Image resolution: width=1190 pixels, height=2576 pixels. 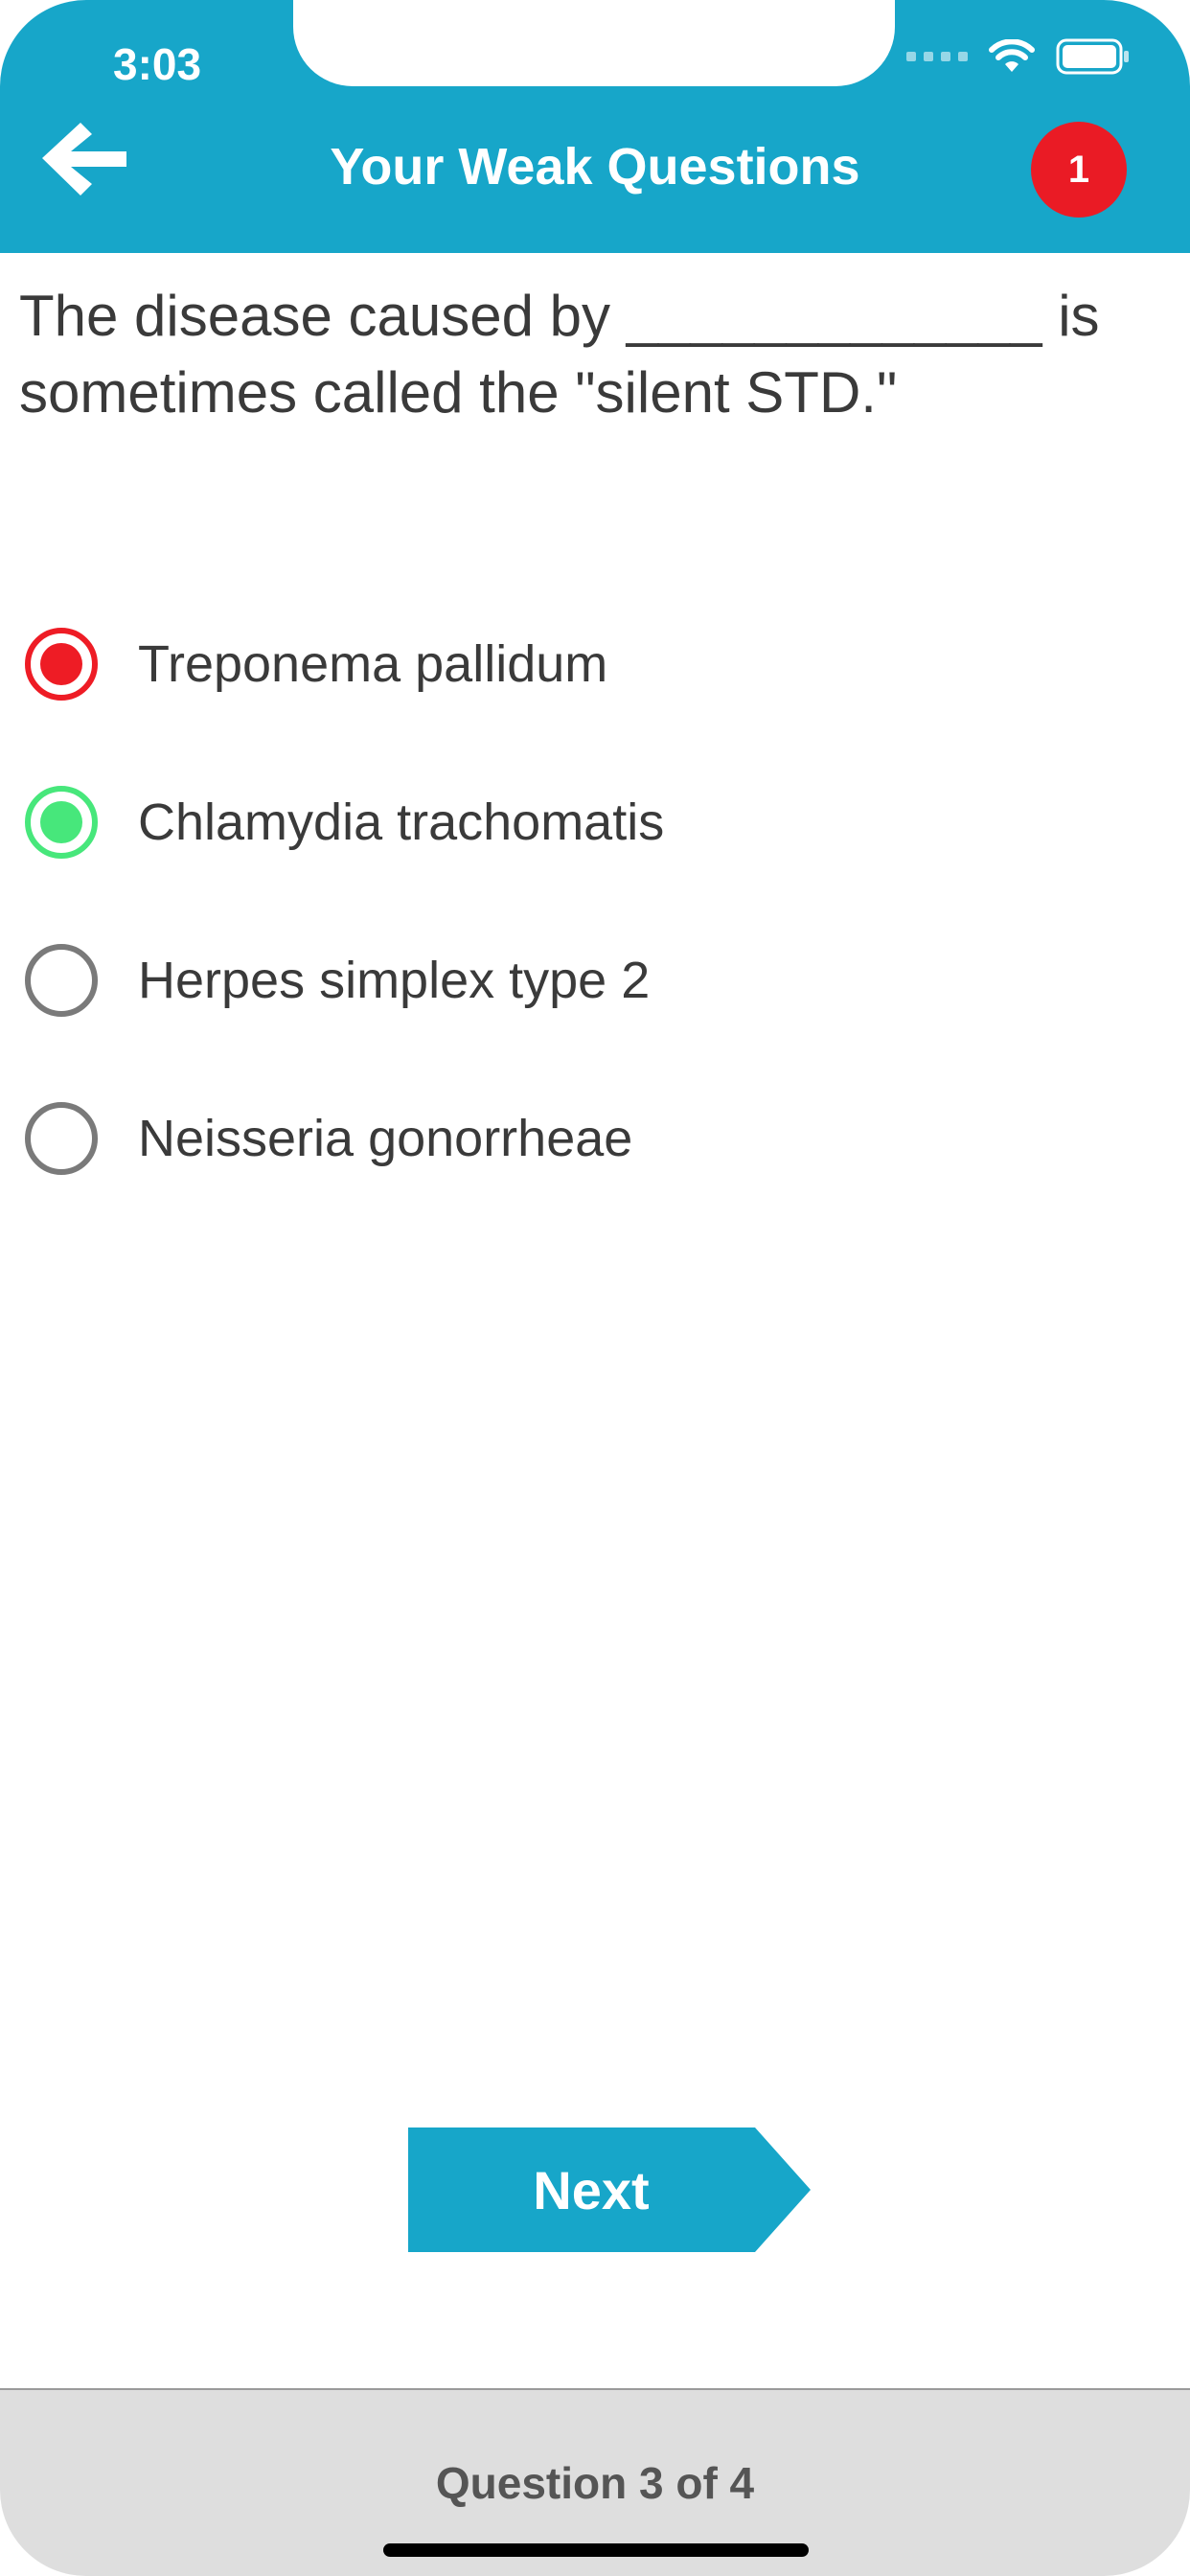 I want to click on answer-option-2: Chlamydia trachomatis, so click(x=595, y=822).